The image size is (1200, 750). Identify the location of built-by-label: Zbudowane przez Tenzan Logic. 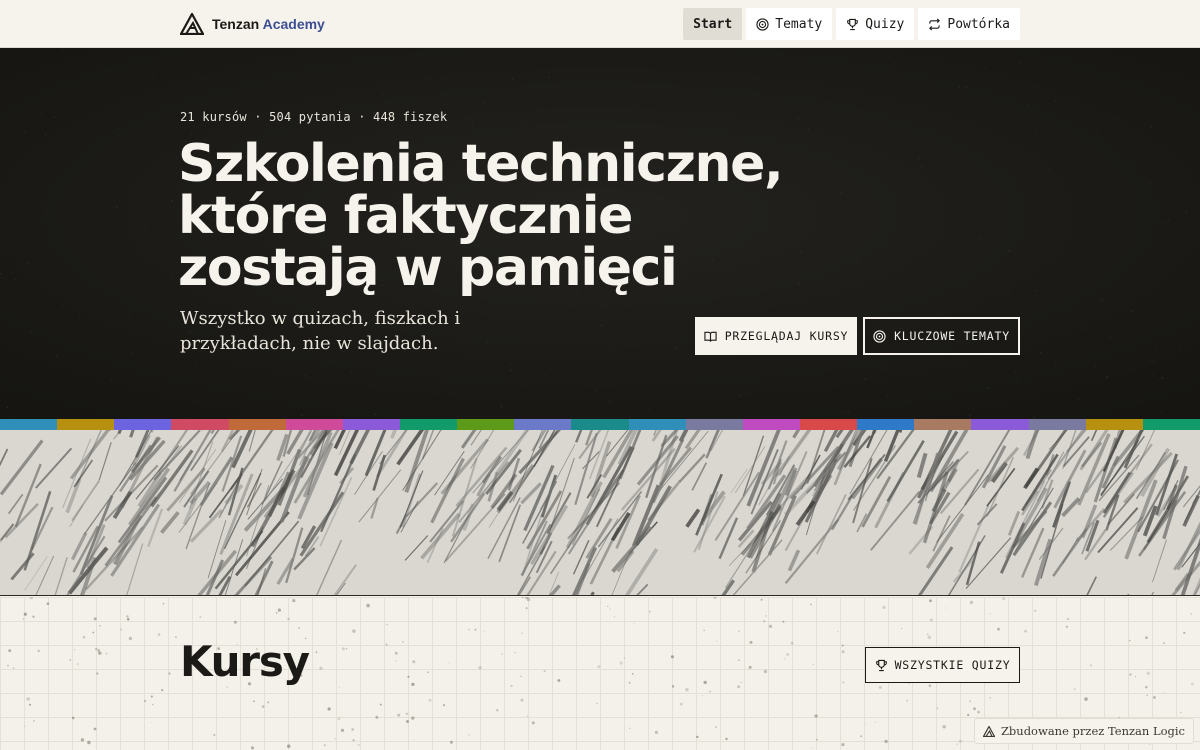
(1092, 731).